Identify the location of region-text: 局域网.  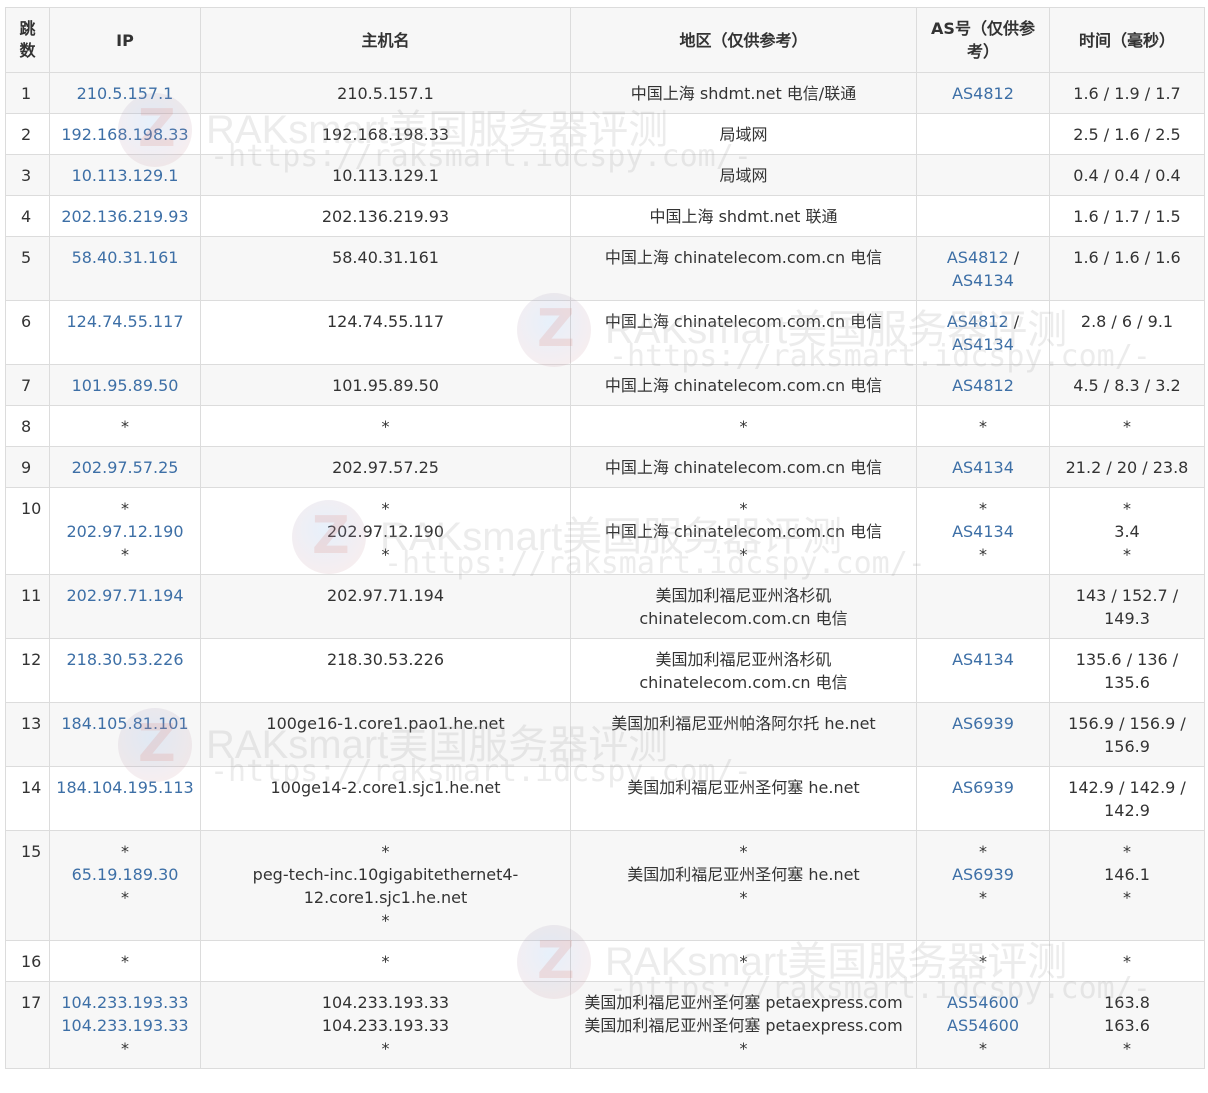
(743, 175).